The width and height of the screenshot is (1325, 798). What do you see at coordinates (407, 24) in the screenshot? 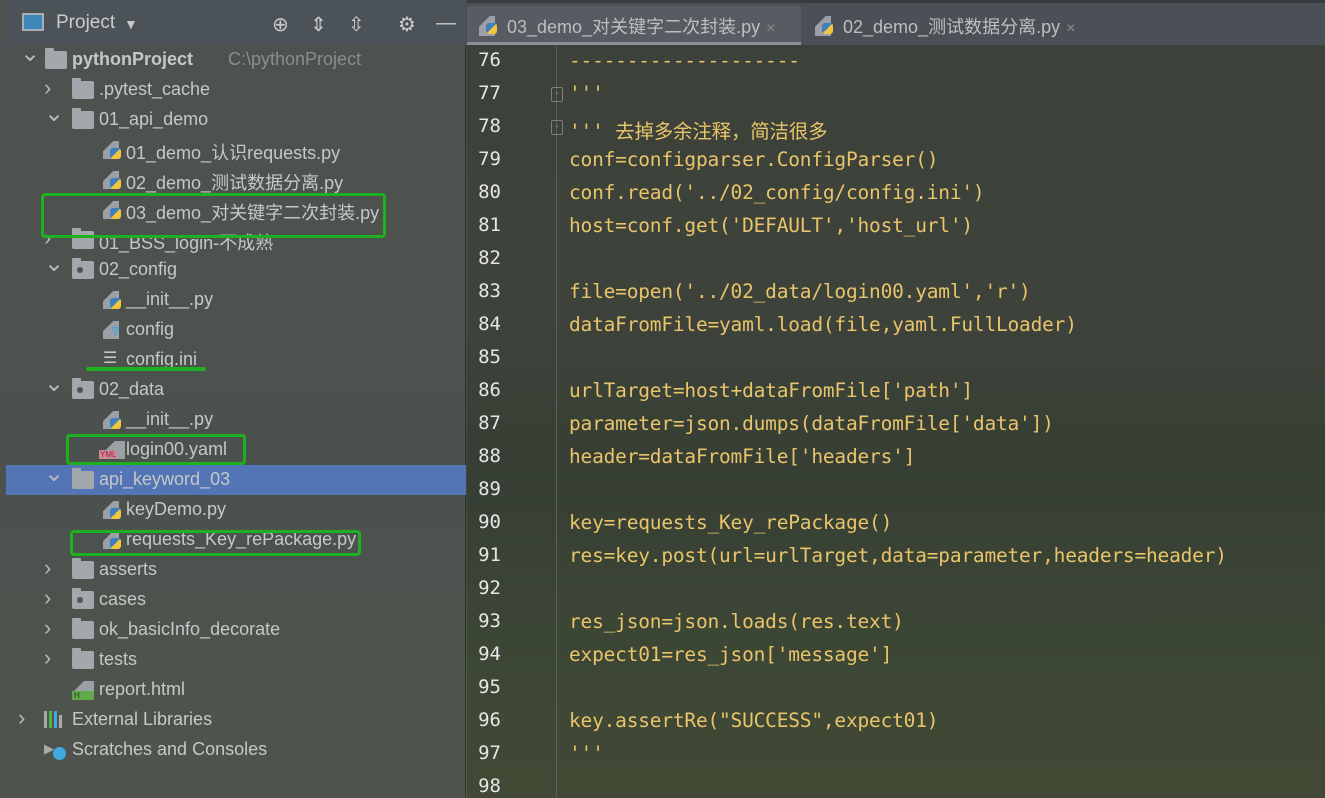
I see `gear-icon: ⚙` at bounding box center [407, 24].